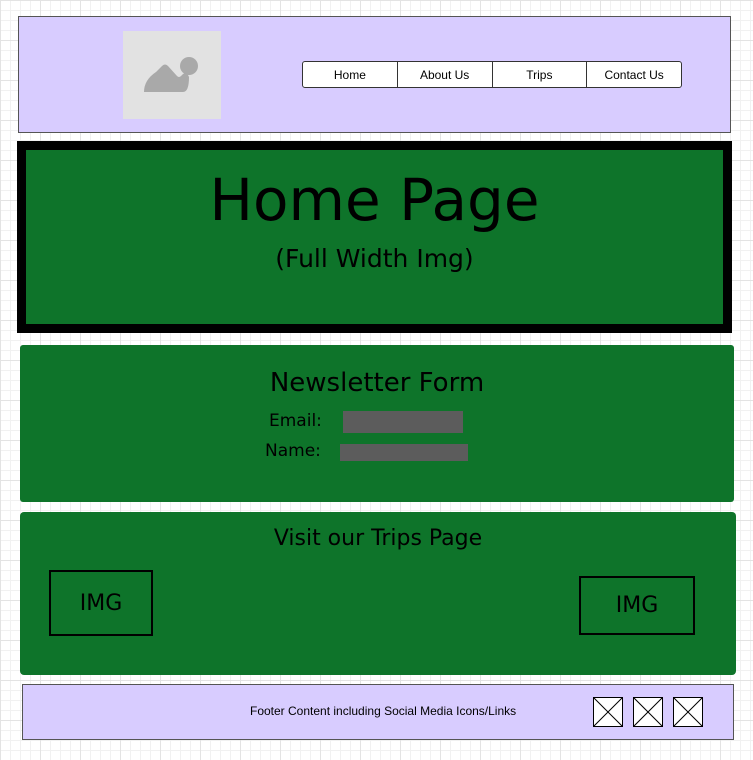 This screenshot has width=753, height=760. I want to click on logo-image-placeholder-icon, so click(172, 75).